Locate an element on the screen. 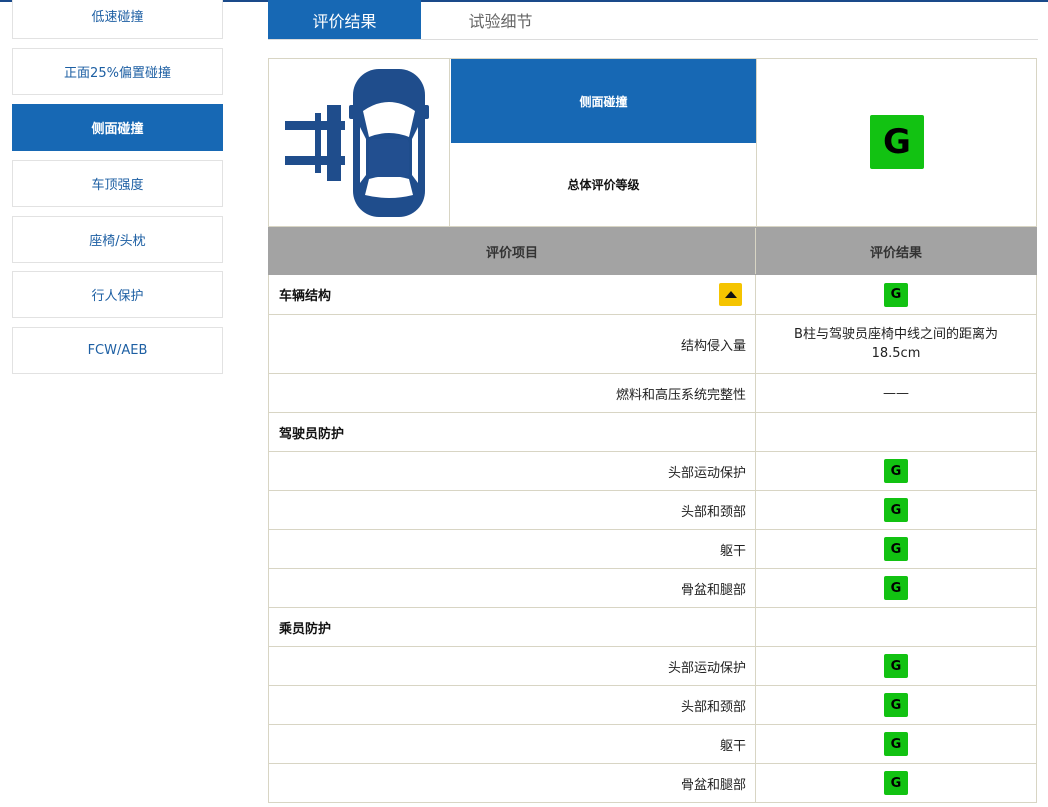 The width and height of the screenshot is (1048, 807). overall-grade-cell: G is located at coordinates (896, 142).